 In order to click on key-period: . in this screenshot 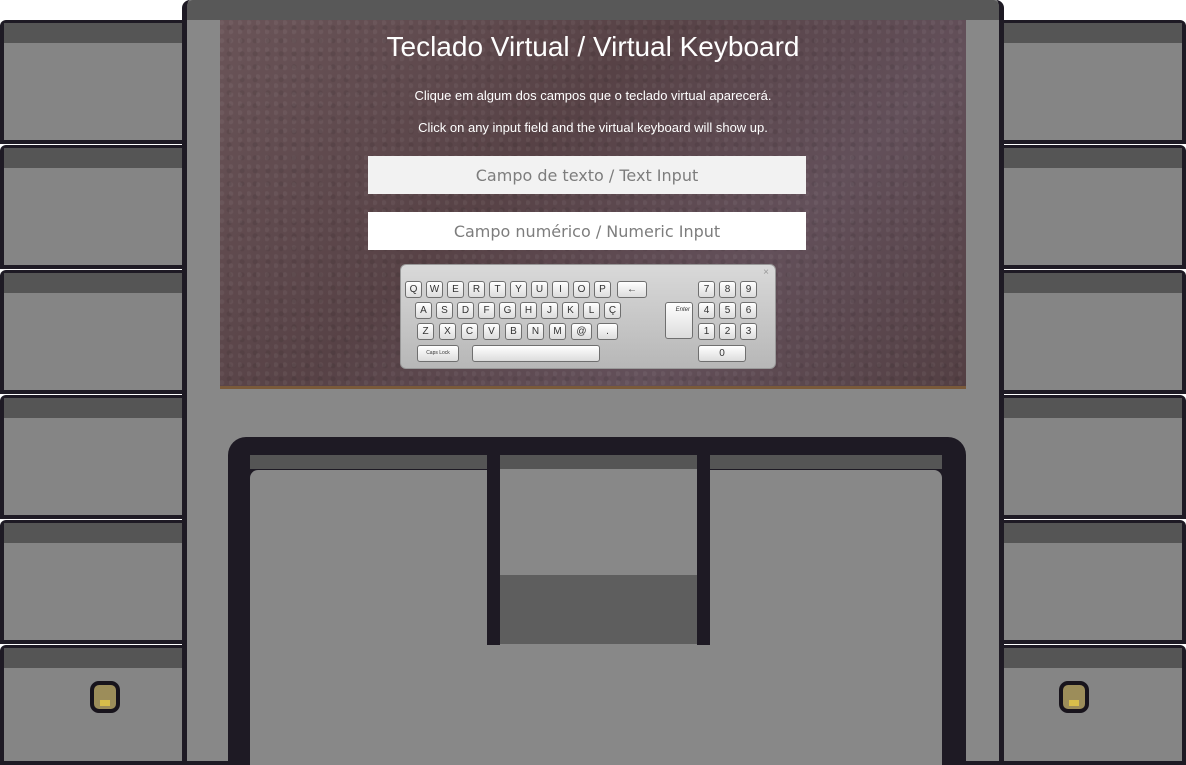, I will do `click(607, 331)`.